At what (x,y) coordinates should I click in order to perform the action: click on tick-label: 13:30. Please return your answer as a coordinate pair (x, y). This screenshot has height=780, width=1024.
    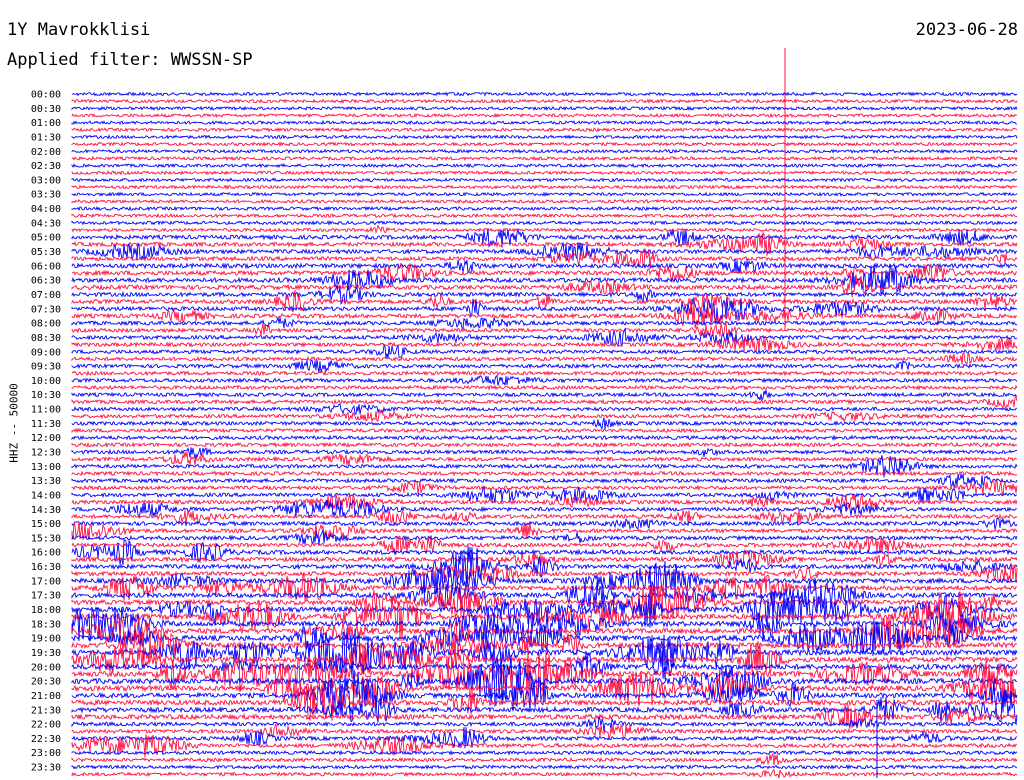
    Looking at the image, I should click on (46, 481).